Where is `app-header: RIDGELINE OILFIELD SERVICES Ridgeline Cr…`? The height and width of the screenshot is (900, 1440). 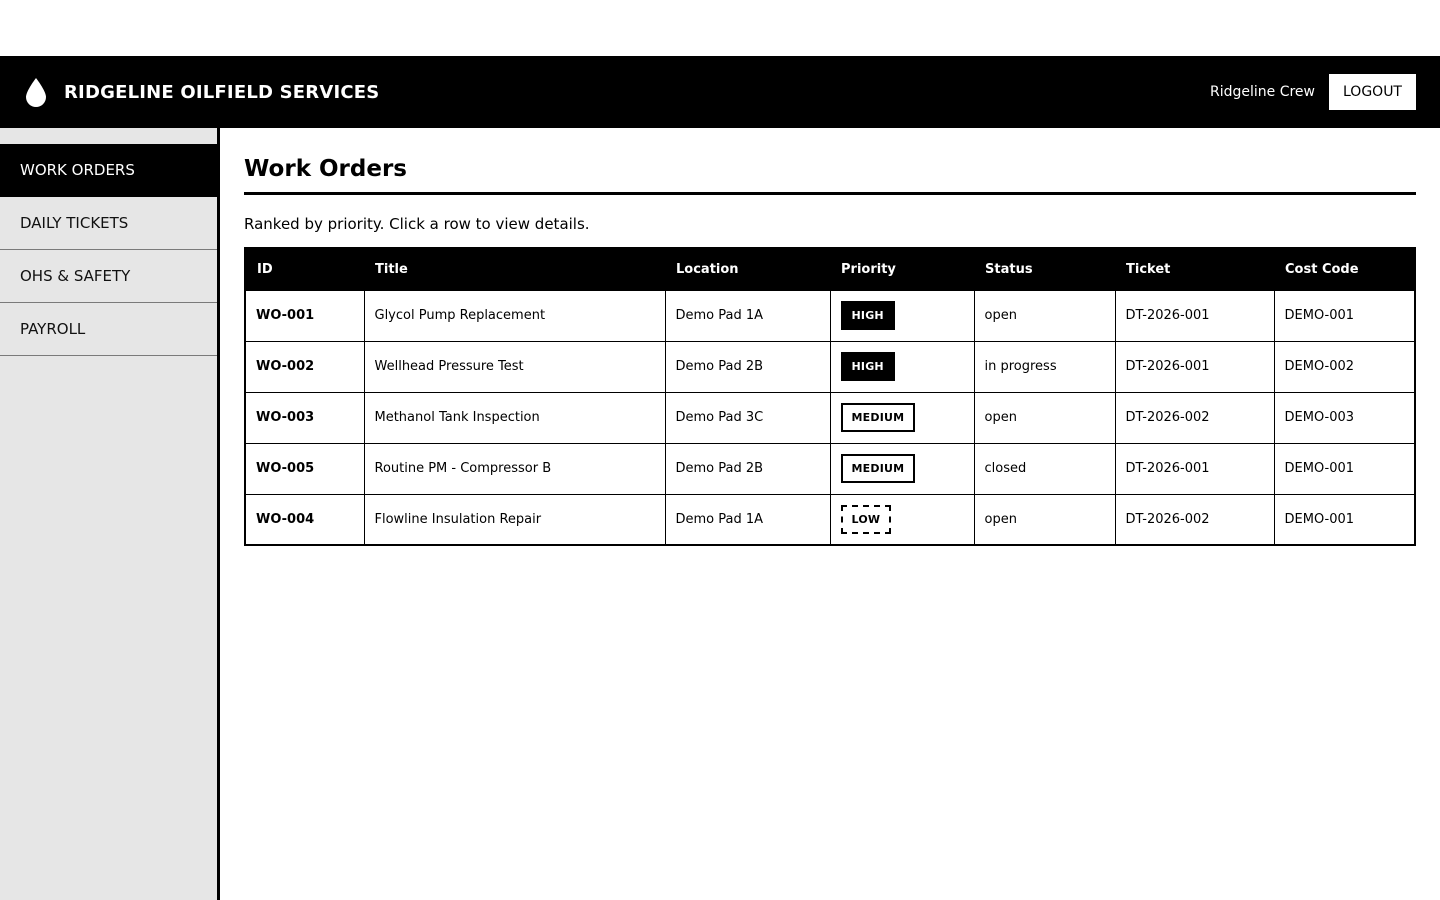
app-header: RIDGELINE OILFIELD SERVICES Ridgeline Cr… is located at coordinates (720, 92).